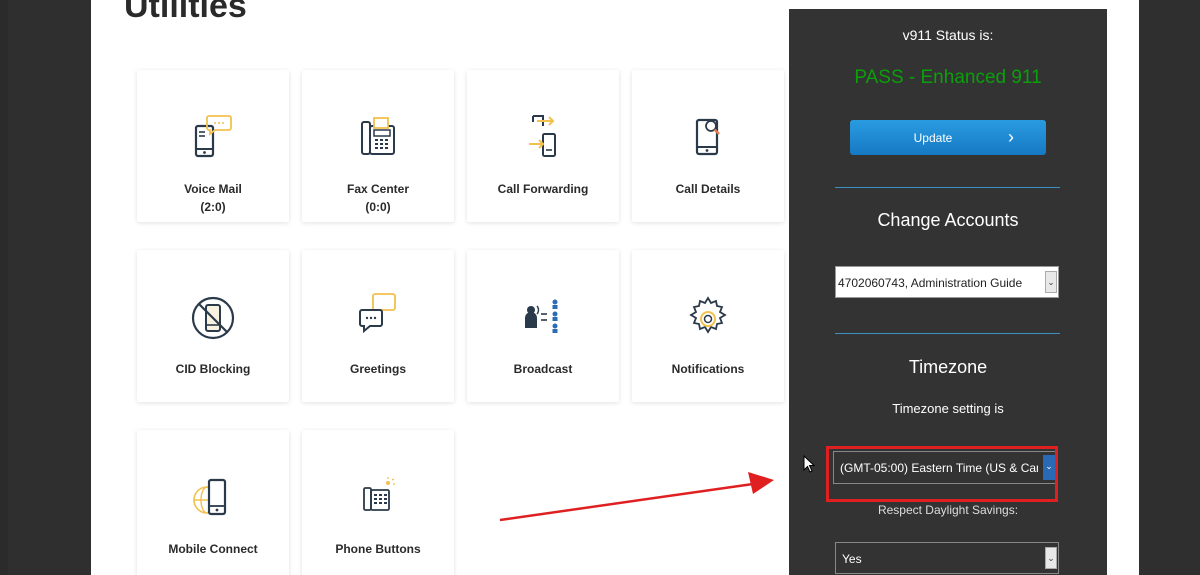 This screenshot has height=575, width=1200. What do you see at coordinates (942, 474) in the screenshot?
I see `timezone-highlight-box` at bounding box center [942, 474].